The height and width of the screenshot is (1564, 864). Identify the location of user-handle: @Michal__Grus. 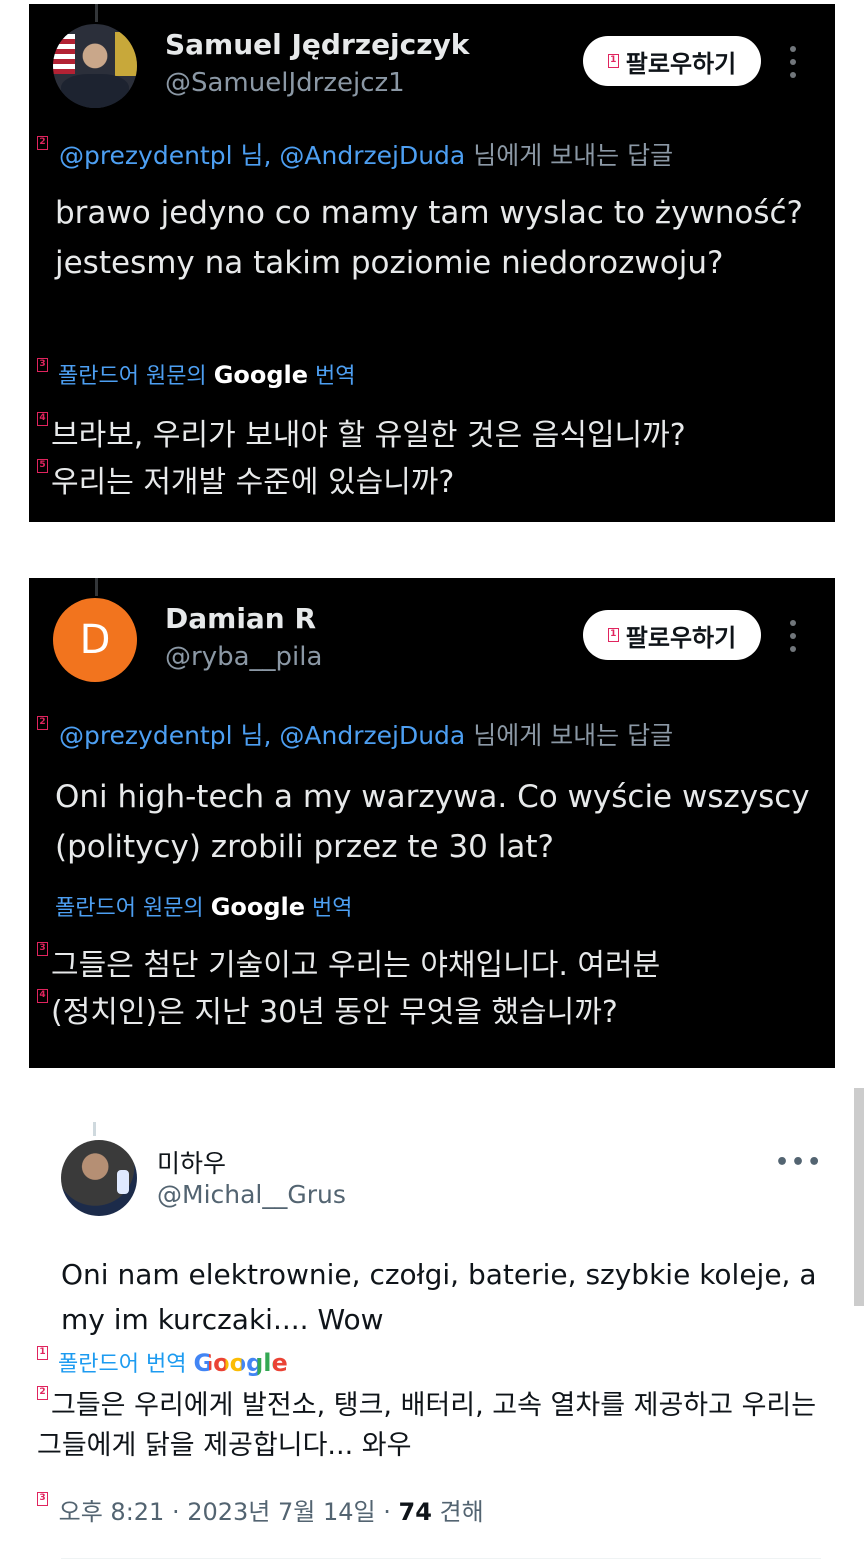
(251, 1194).